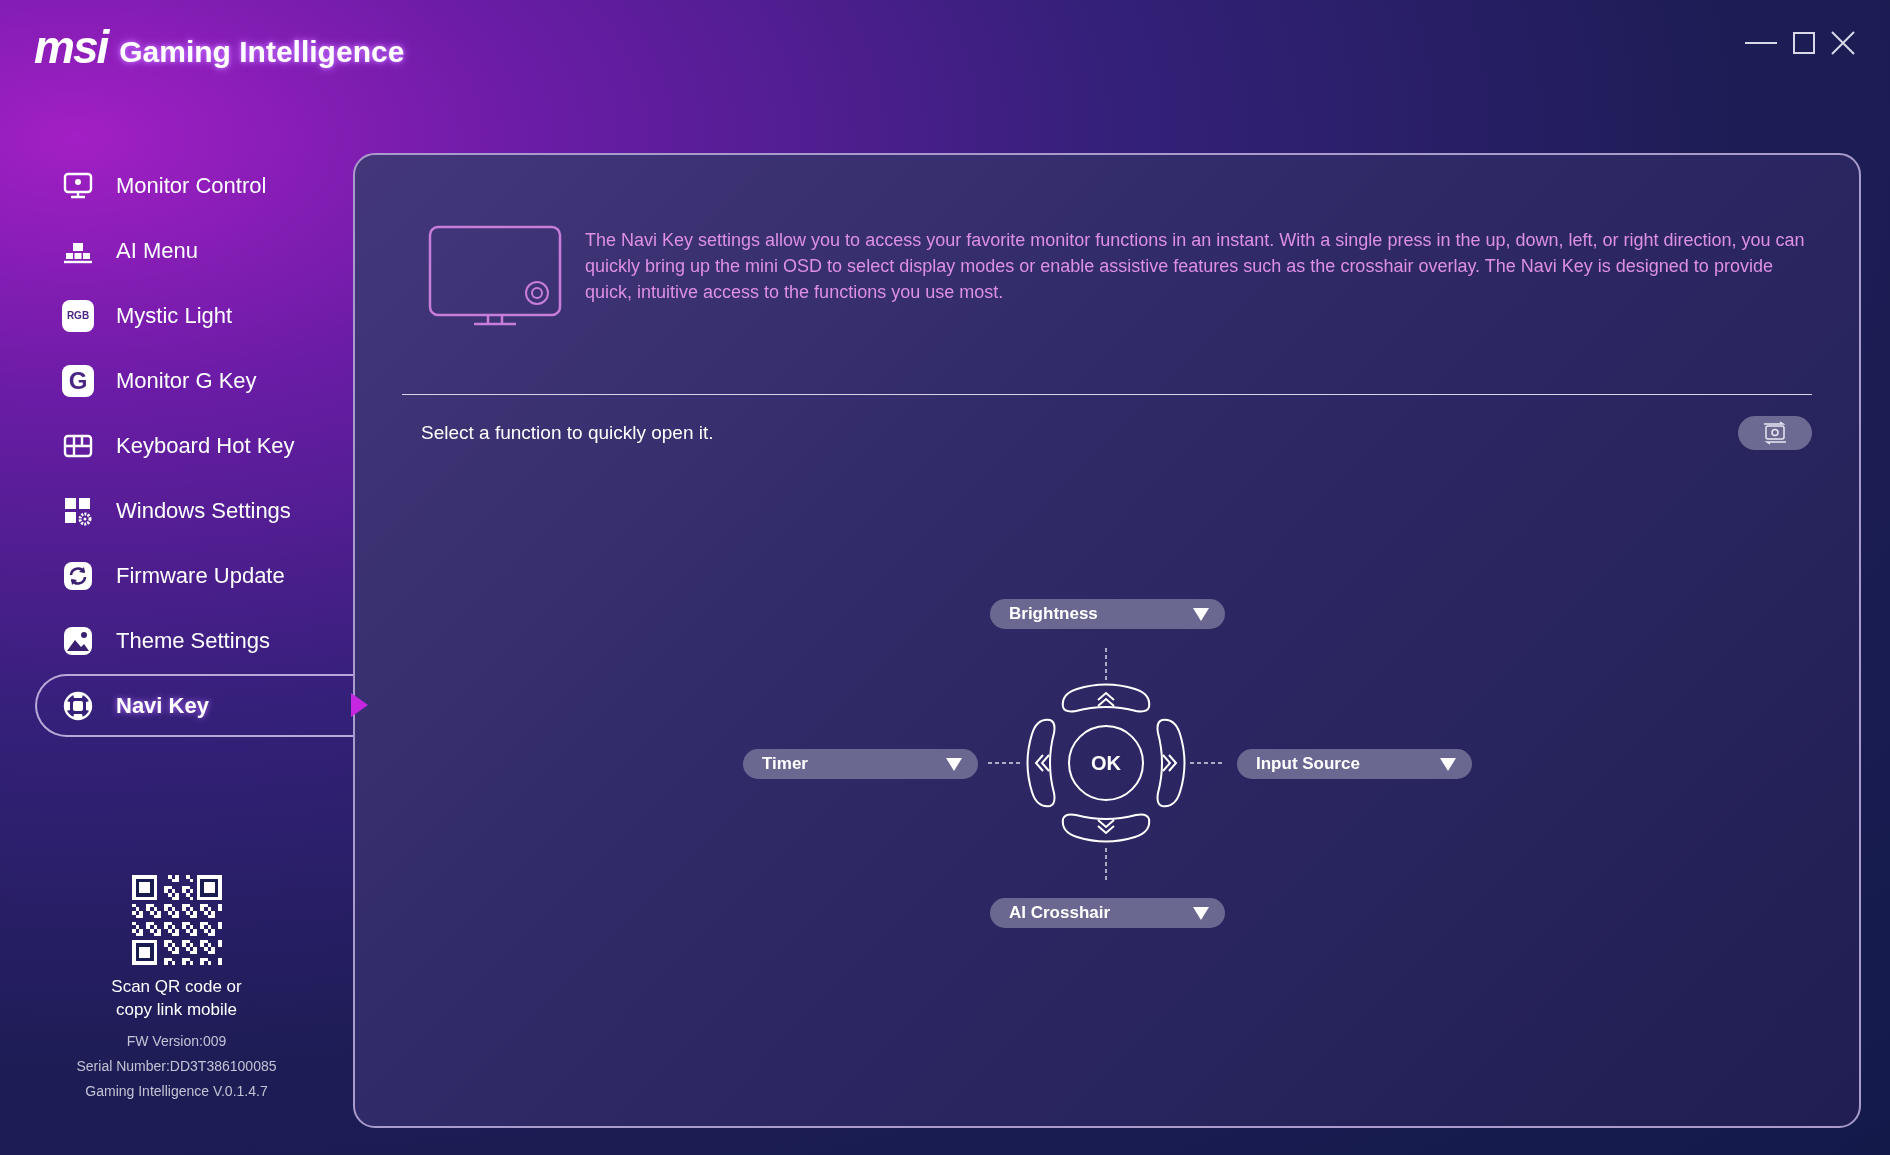 The width and height of the screenshot is (1890, 1155). Describe the element at coordinates (176, 1041) in the screenshot. I see `version-info: FW Version:009` at that location.